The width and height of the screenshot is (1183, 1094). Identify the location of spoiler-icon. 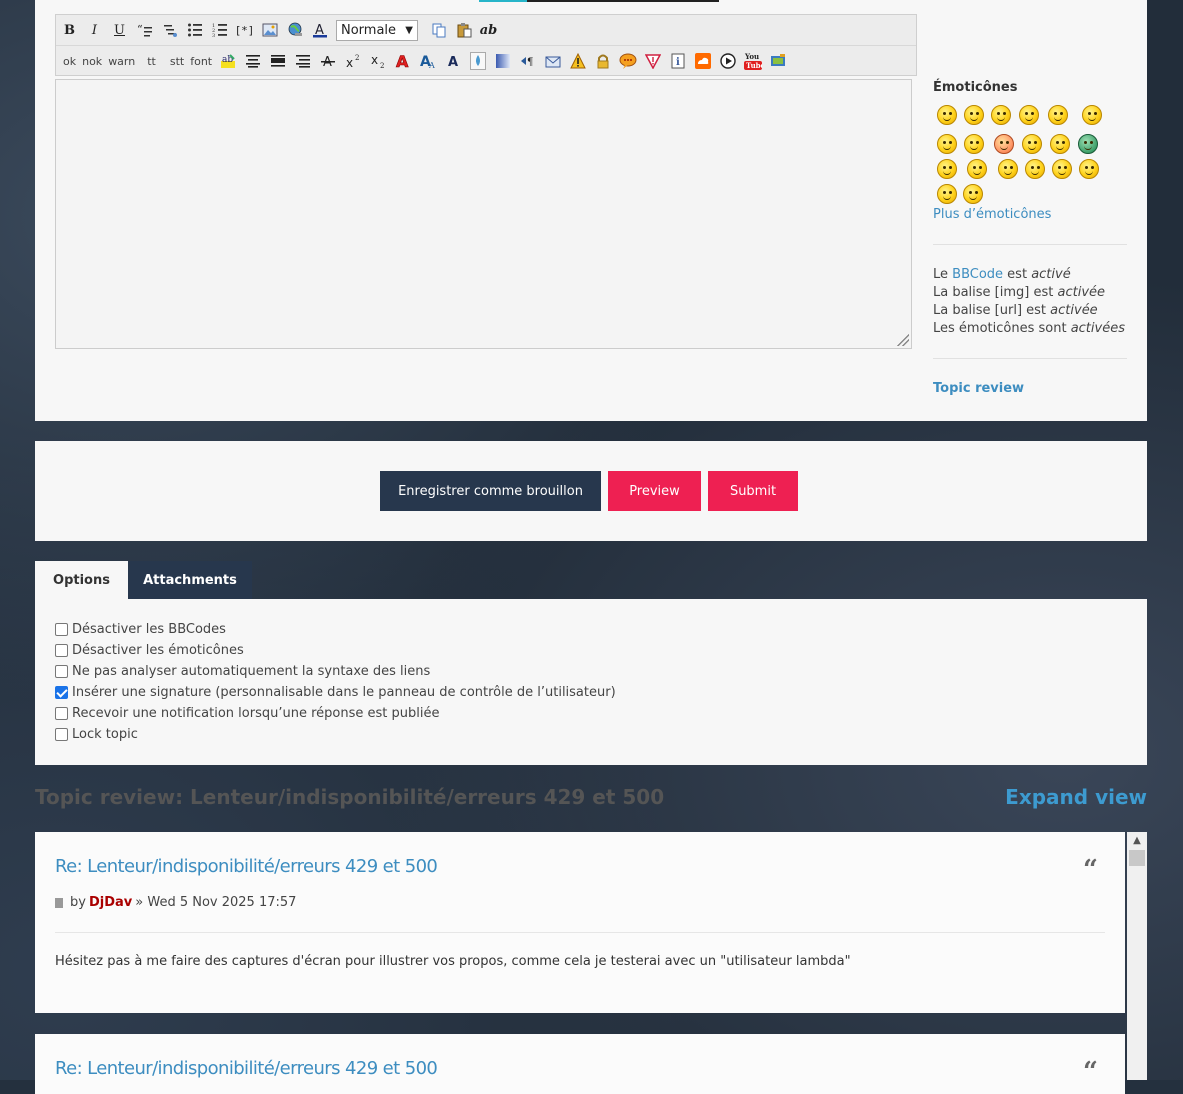
(652, 61).